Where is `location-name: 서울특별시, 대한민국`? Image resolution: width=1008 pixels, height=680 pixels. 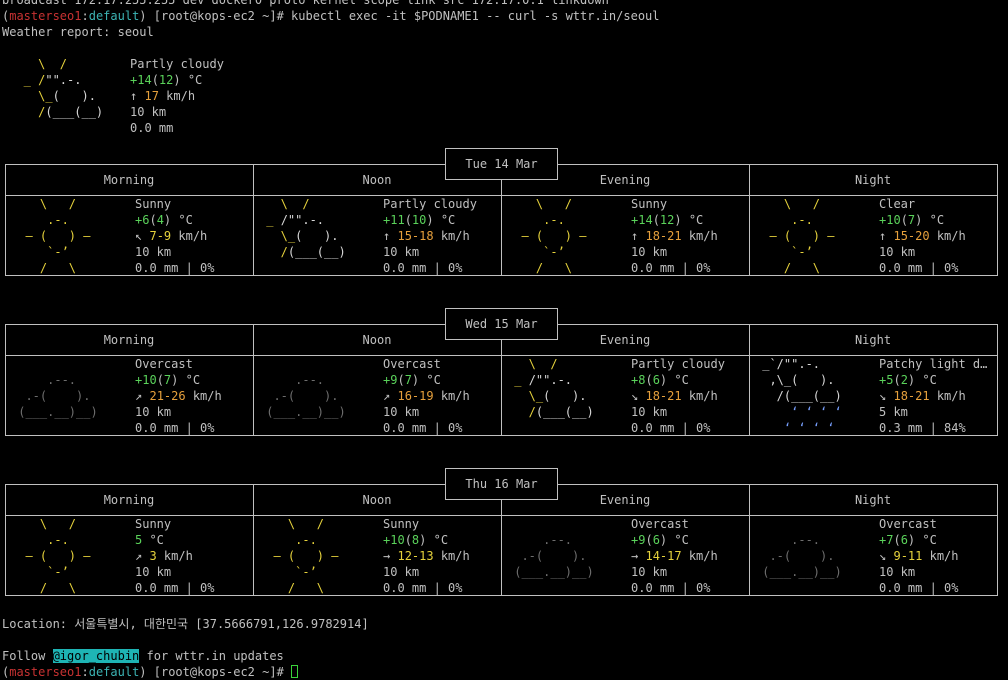
location-name: 서울특별시, 대한민국 is located at coordinates (131, 624).